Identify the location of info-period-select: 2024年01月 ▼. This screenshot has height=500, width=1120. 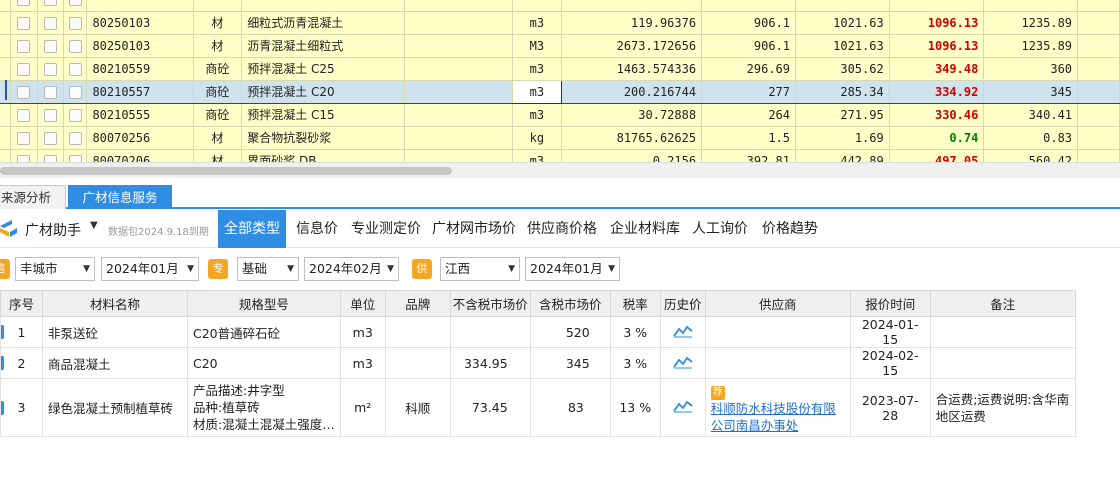
(150, 269).